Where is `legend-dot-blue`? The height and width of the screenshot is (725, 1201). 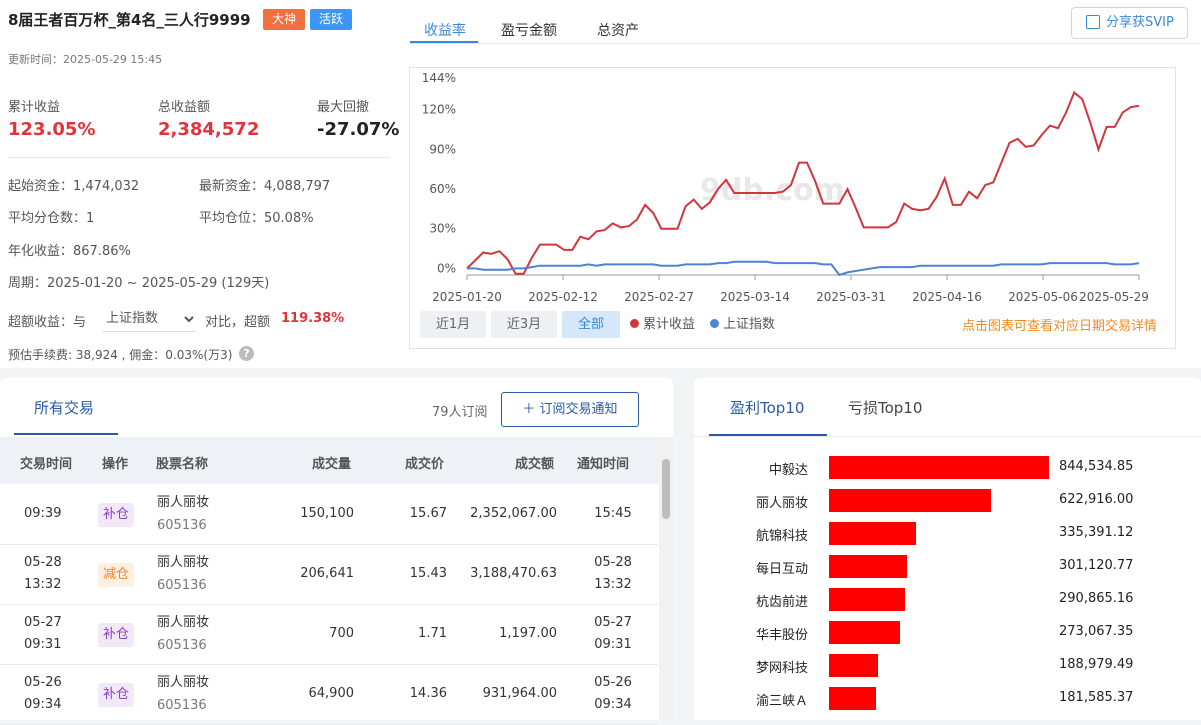 legend-dot-blue is located at coordinates (714, 323).